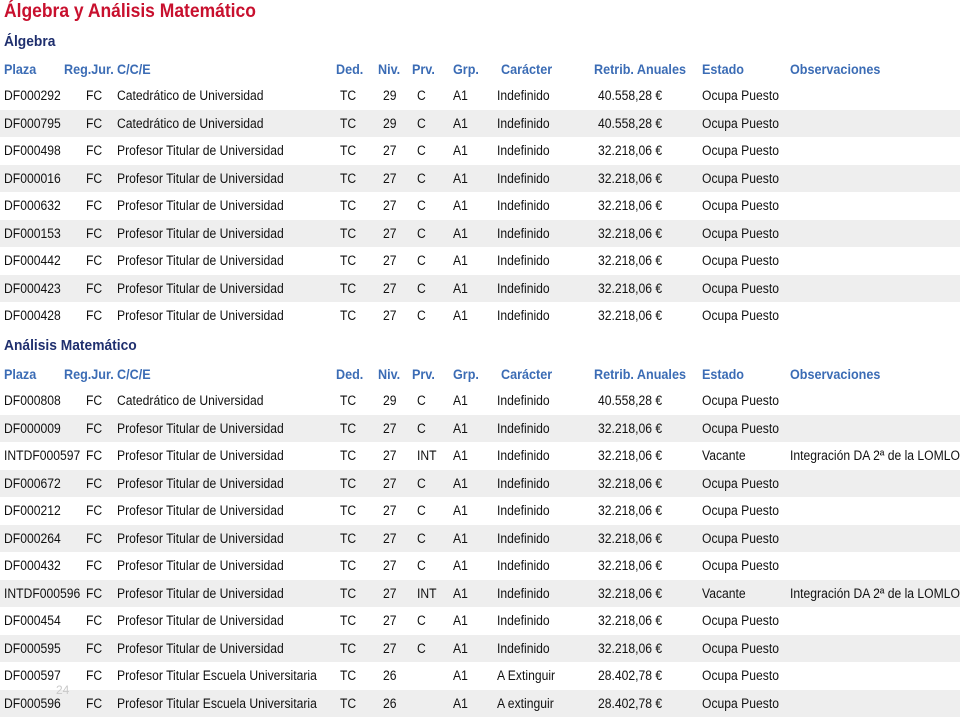 This screenshot has height=720, width=960. Describe the element at coordinates (350, 374) in the screenshot. I see `header-ded: Ded.` at that location.